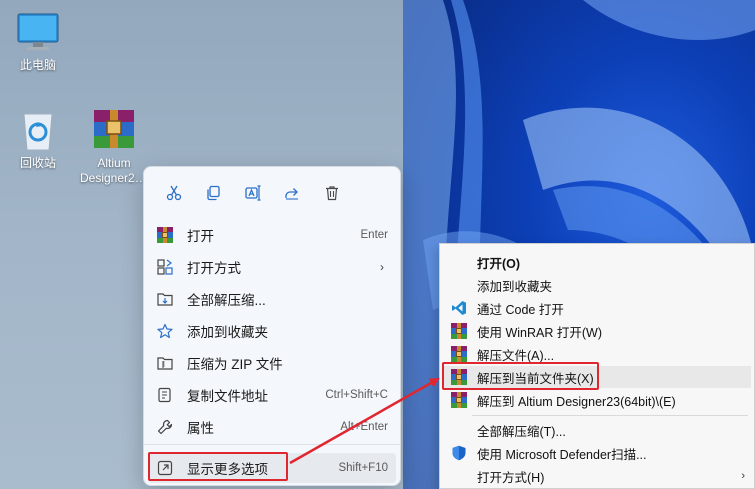  Describe the element at coordinates (364, 421) in the screenshot. I see `annotation-arrow` at that location.